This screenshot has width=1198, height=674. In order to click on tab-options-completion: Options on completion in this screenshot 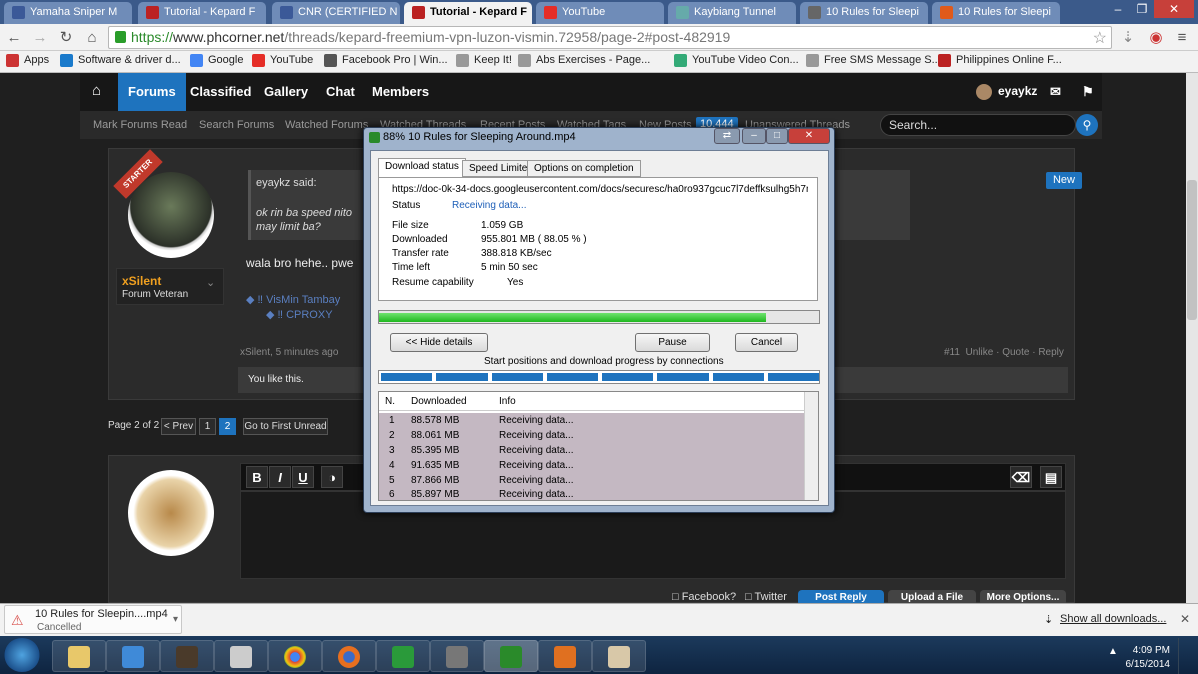, I will do `click(584, 168)`.